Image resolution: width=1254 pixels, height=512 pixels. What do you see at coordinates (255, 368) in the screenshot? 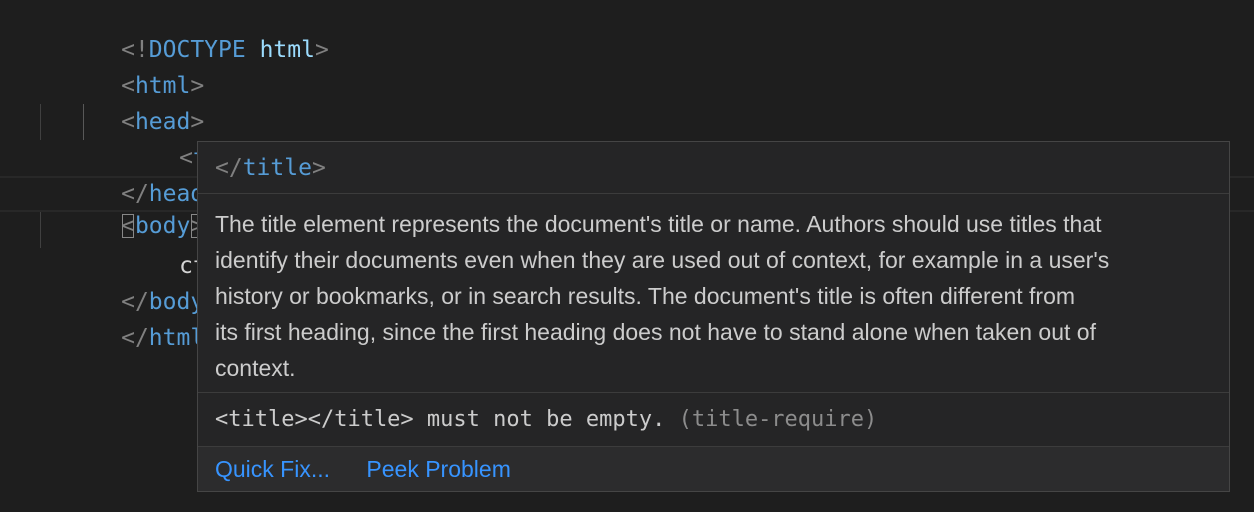
I see `doc-line: context.` at bounding box center [255, 368].